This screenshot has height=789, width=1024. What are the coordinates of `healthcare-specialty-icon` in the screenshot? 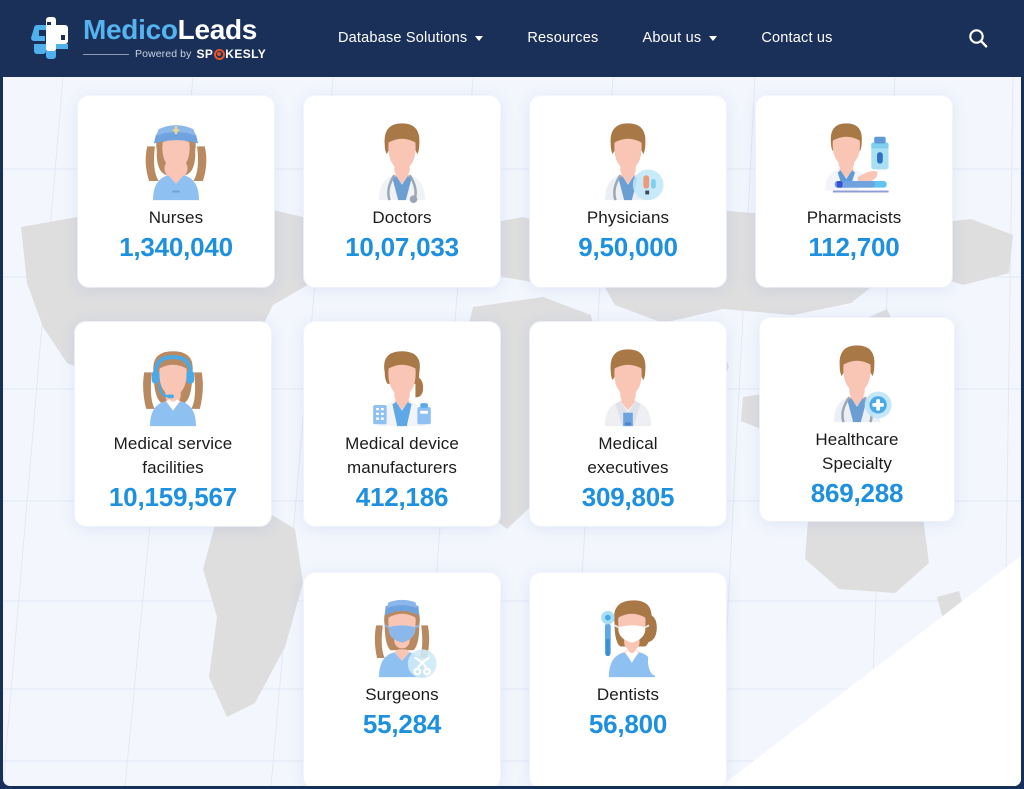 It's located at (862, 384).